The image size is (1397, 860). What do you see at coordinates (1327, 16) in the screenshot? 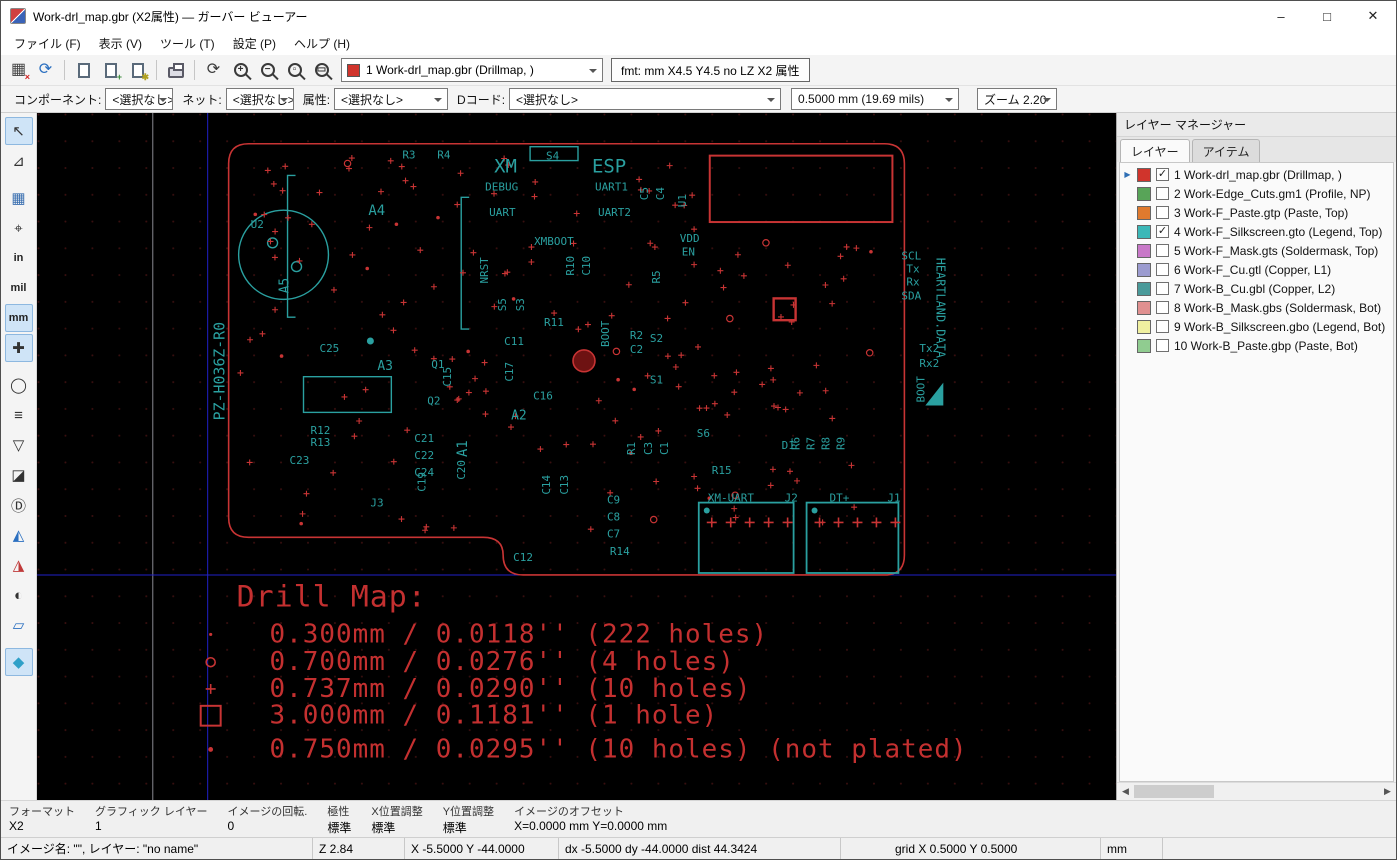
I see `maximize-button: □` at bounding box center [1327, 16].